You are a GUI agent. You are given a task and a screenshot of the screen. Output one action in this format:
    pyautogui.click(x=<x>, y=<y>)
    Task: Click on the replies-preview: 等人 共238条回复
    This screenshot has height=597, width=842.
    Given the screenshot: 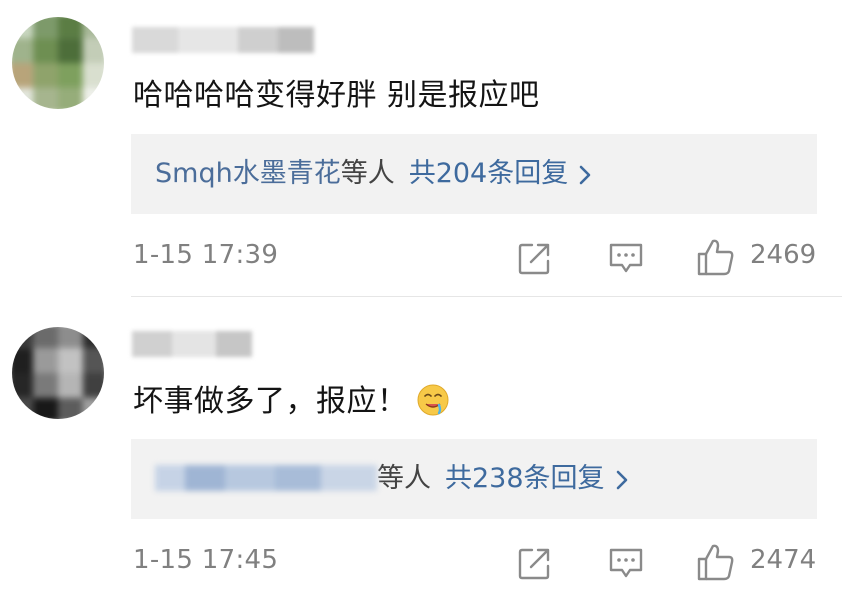 What is the action you would take?
    pyautogui.click(x=474, y=479)
    